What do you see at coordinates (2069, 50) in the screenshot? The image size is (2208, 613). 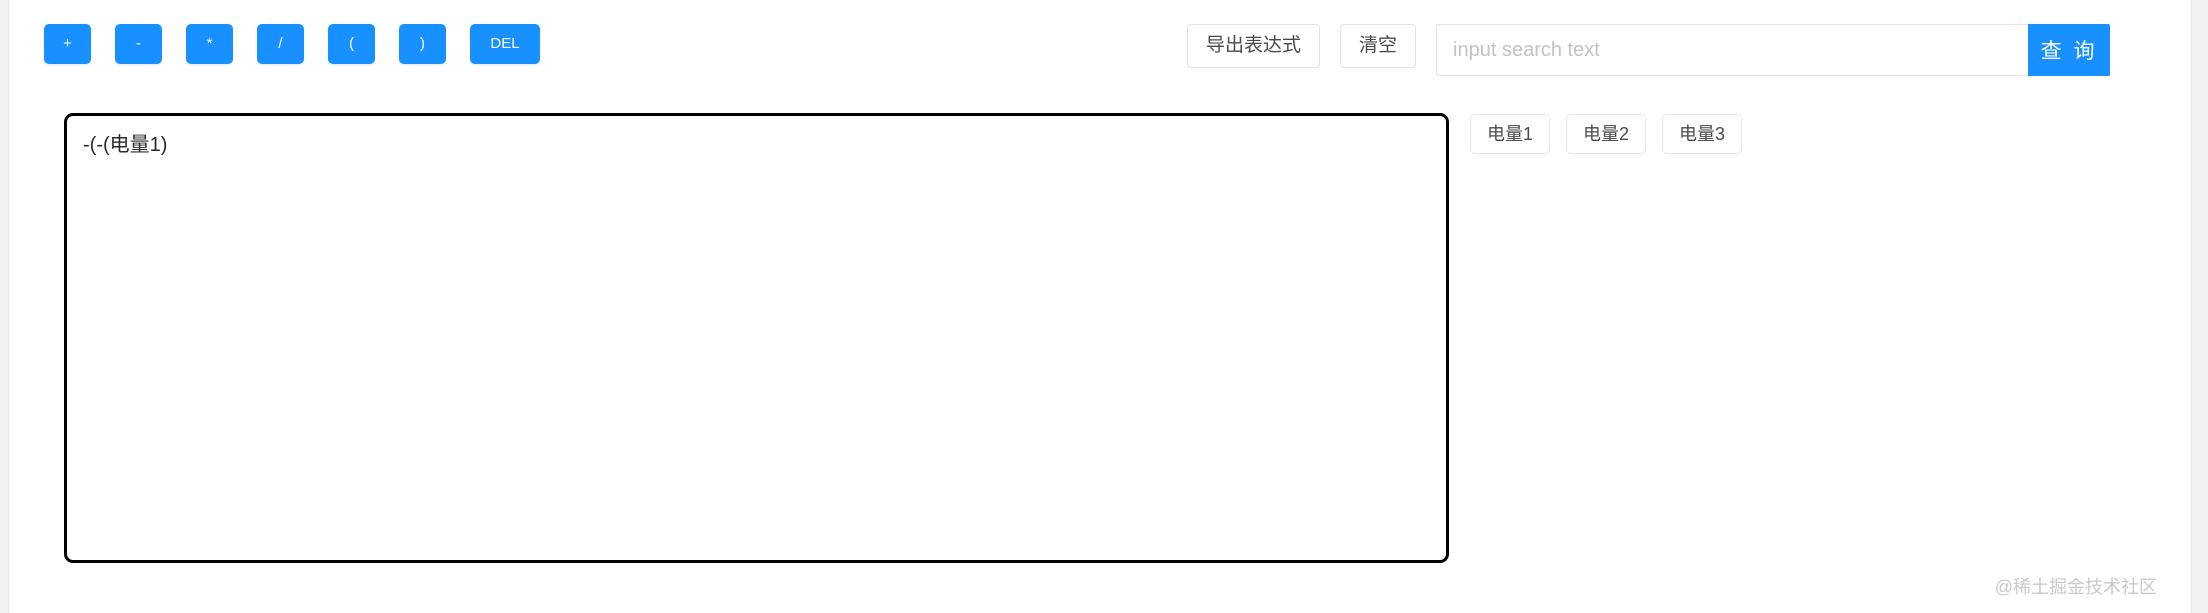 I see `search-submit-button: 查 询` at bounding box center [2069, 50].